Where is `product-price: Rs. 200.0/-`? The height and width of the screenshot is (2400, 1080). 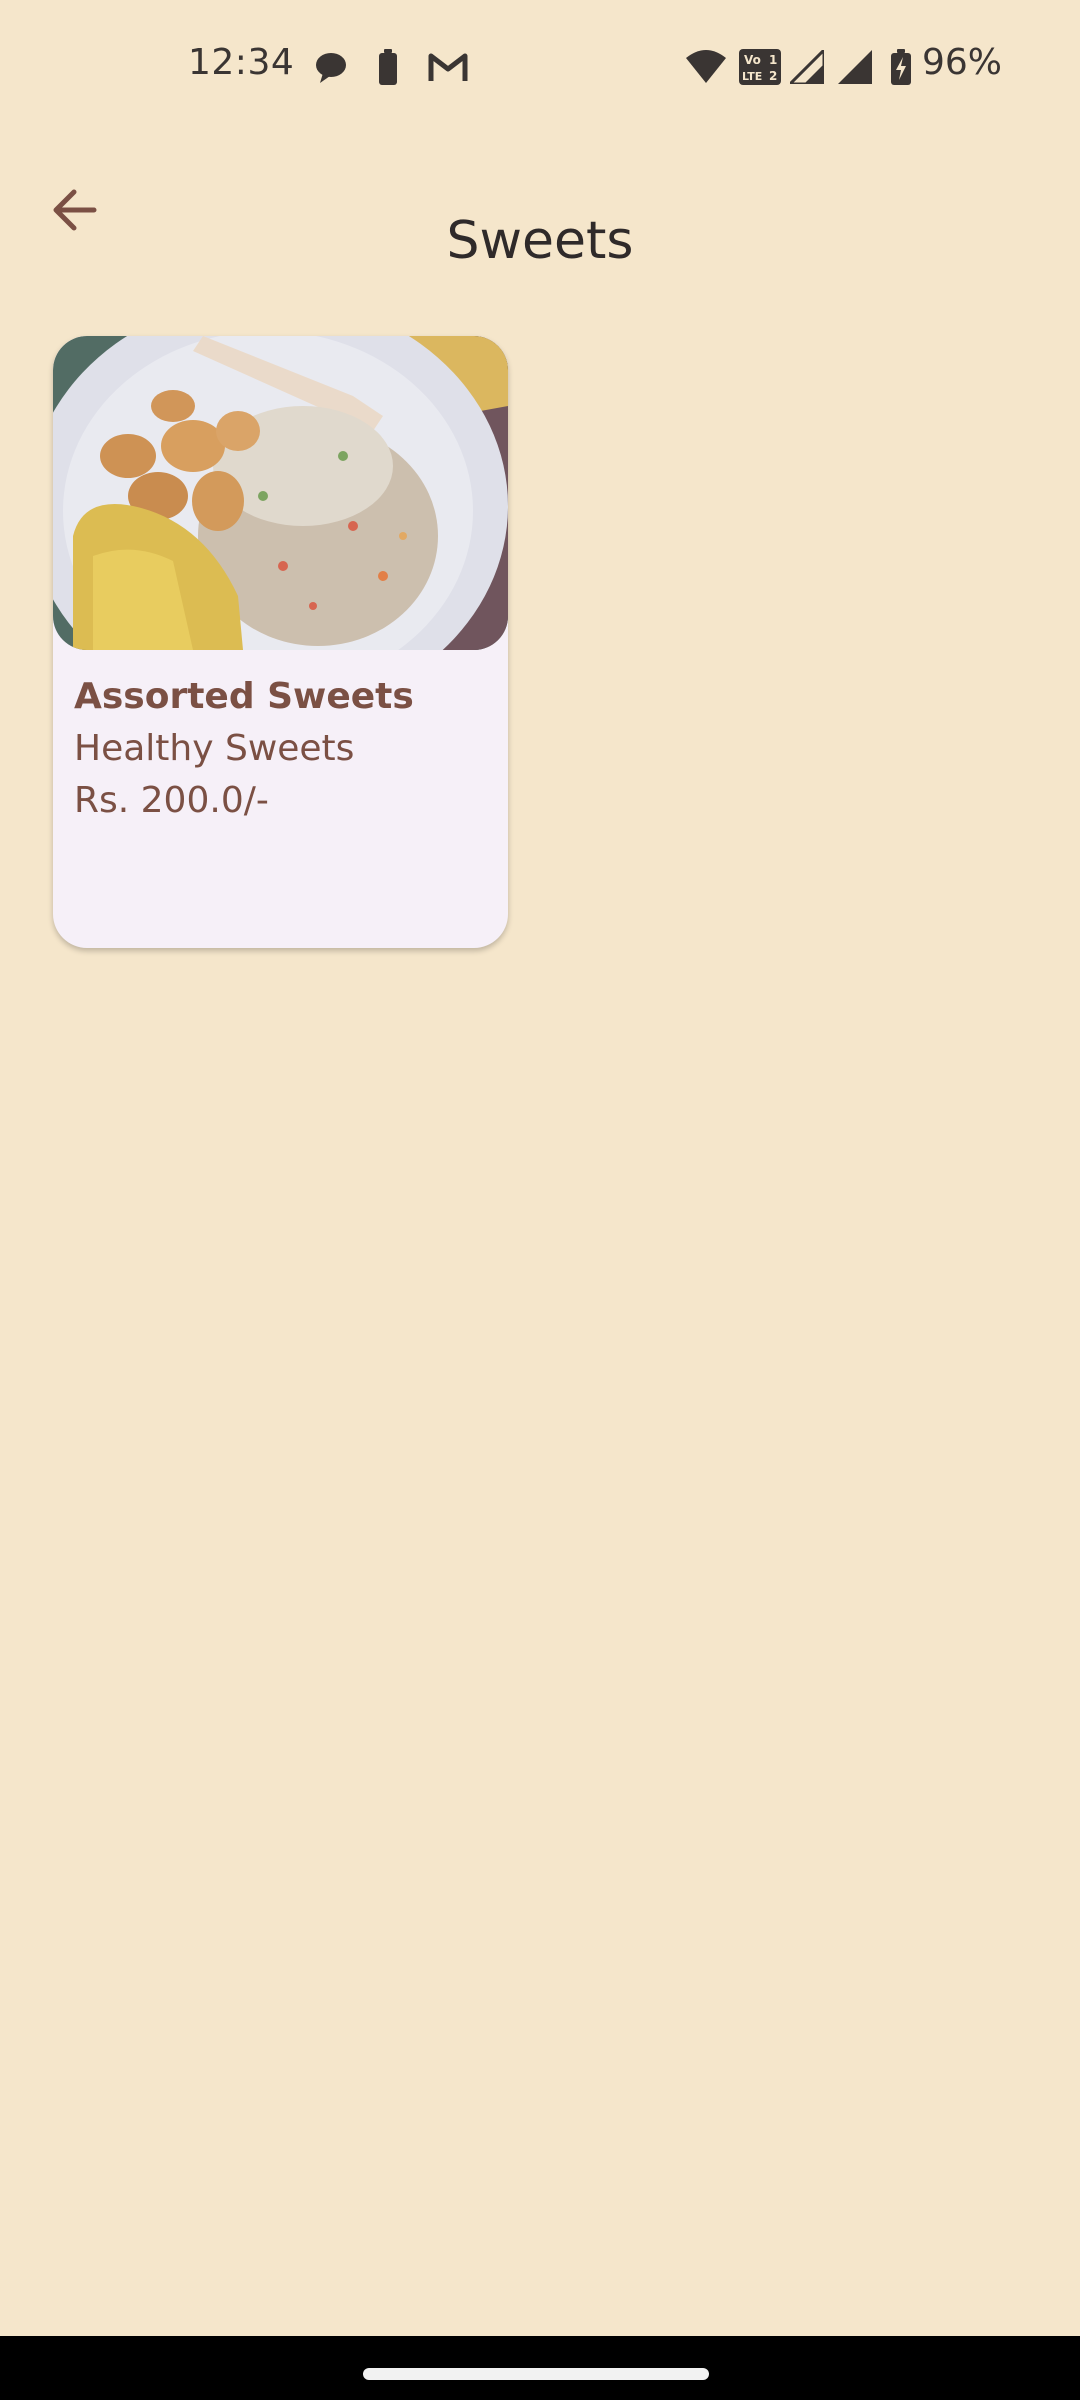
product-price: Rs. 200.0/- is located at coordinates (171, 800).